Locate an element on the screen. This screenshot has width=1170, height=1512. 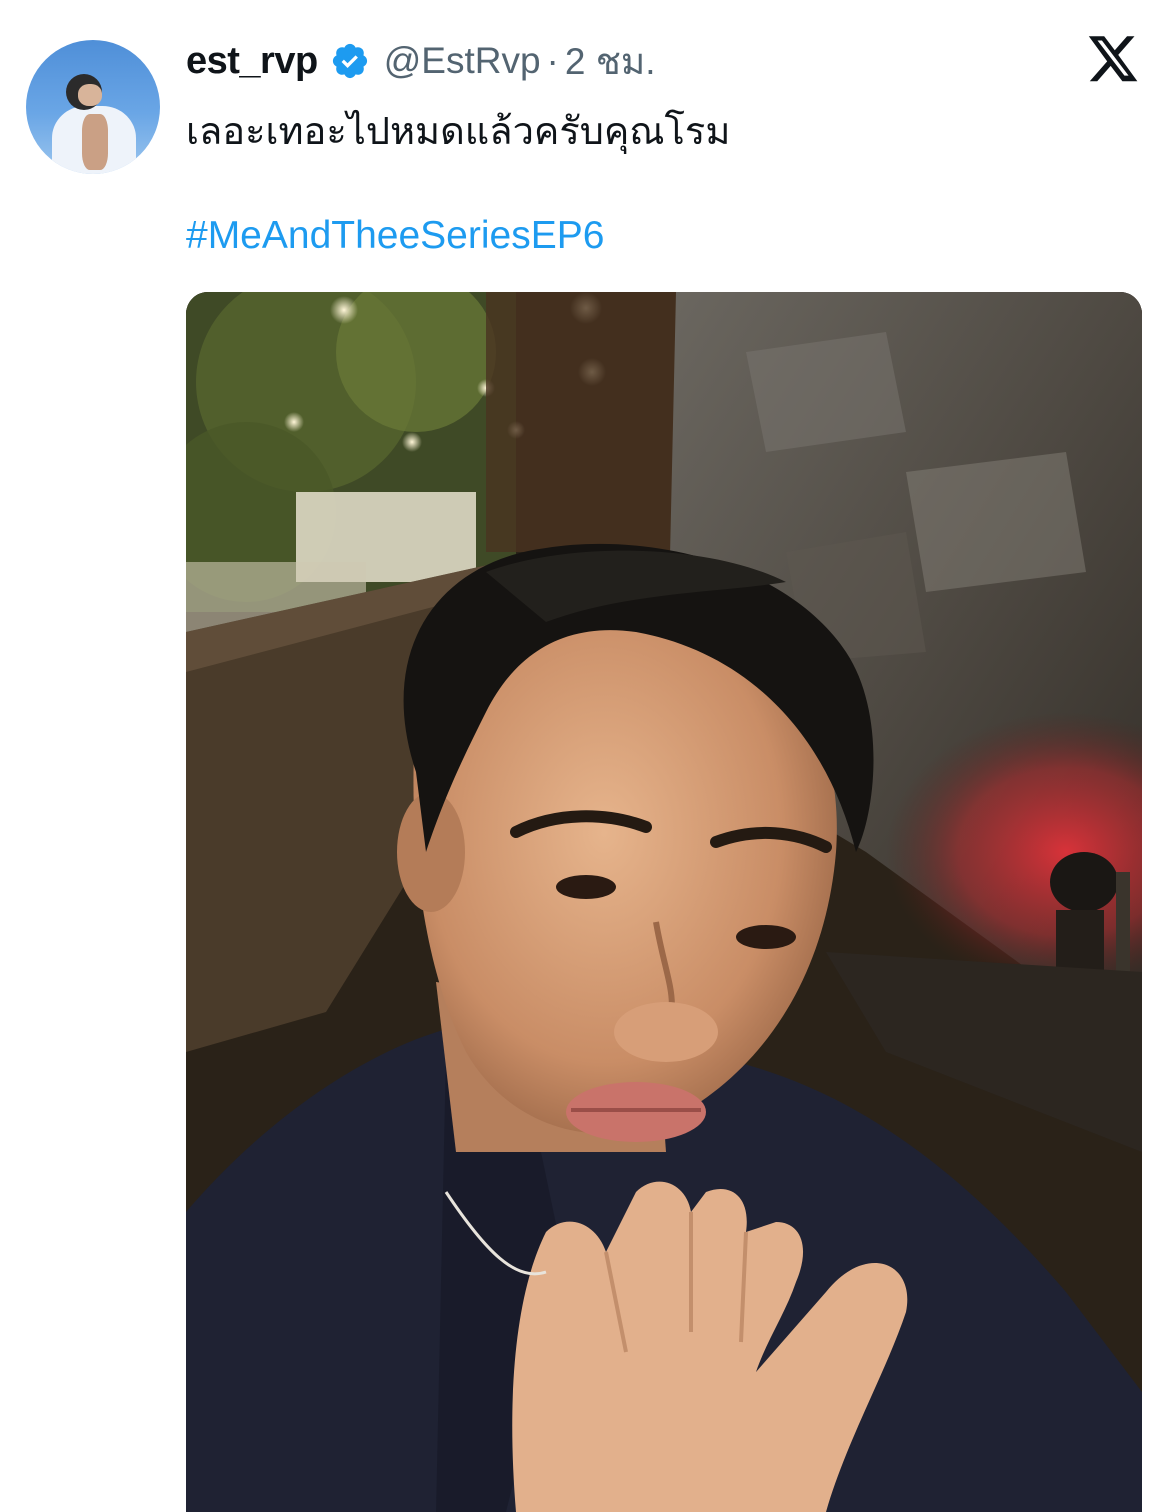
x-logo-icon is located at coordinates (1113, 61).